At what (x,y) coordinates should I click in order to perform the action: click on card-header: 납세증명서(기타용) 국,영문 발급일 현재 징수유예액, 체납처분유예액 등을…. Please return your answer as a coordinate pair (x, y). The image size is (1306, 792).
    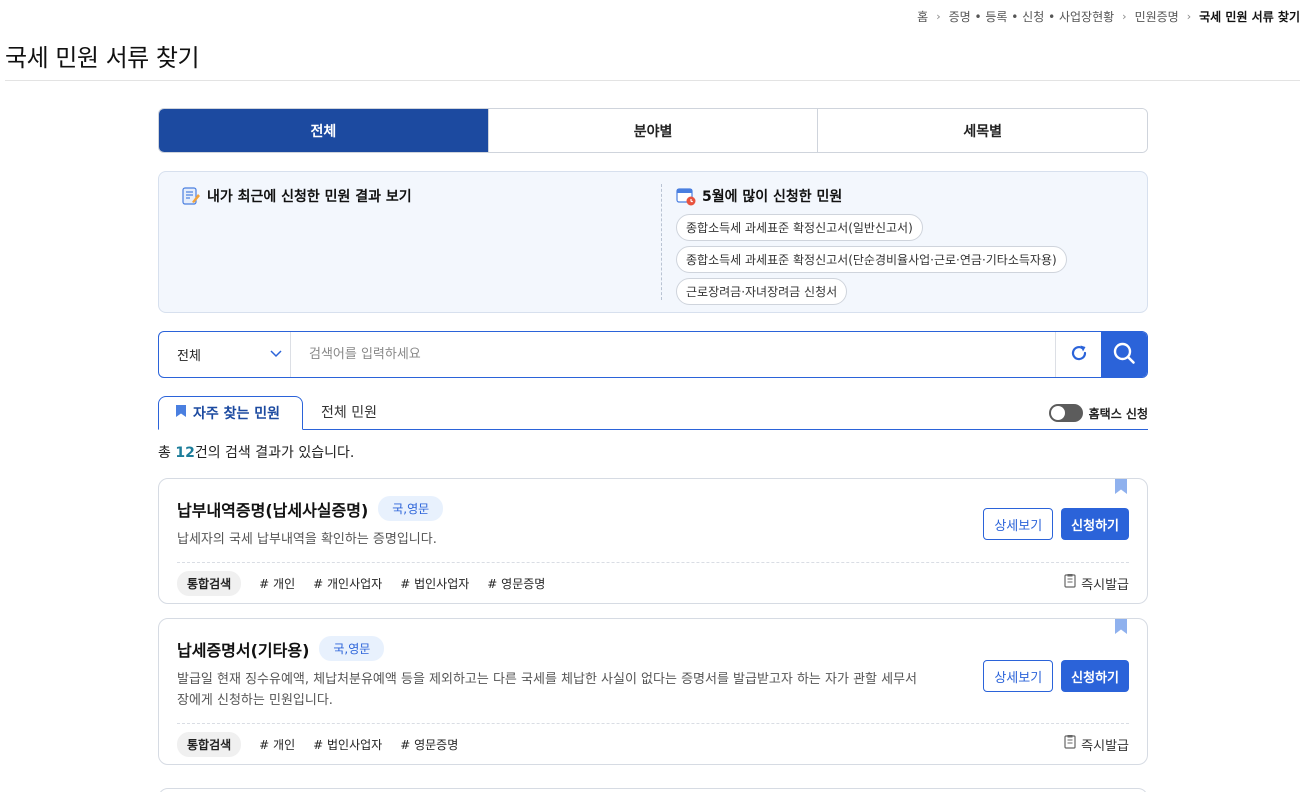
    Looking at the image, I should click on (653, 673).